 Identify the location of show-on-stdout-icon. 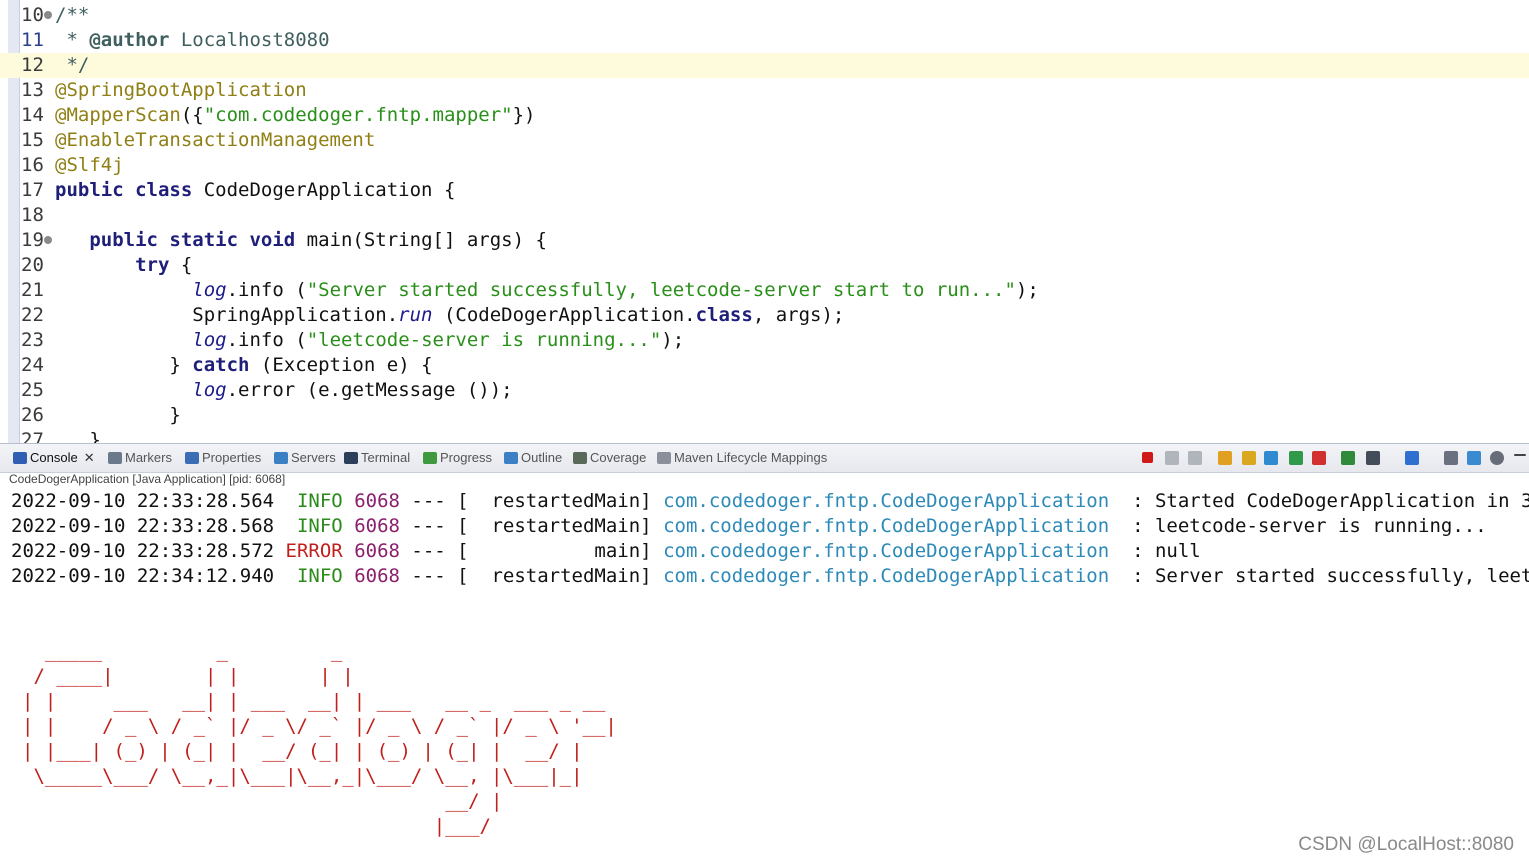
(1296, 458).